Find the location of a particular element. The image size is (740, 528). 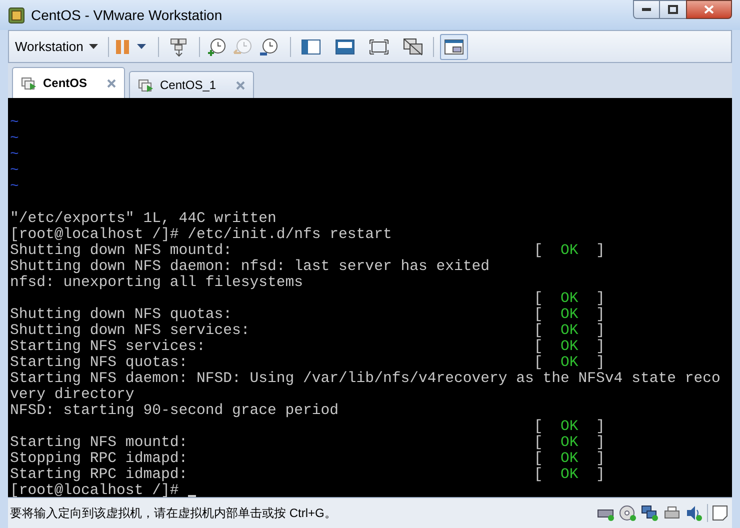

console-line: Shutting down NFS mountd: is located at coordinates (121, 251).